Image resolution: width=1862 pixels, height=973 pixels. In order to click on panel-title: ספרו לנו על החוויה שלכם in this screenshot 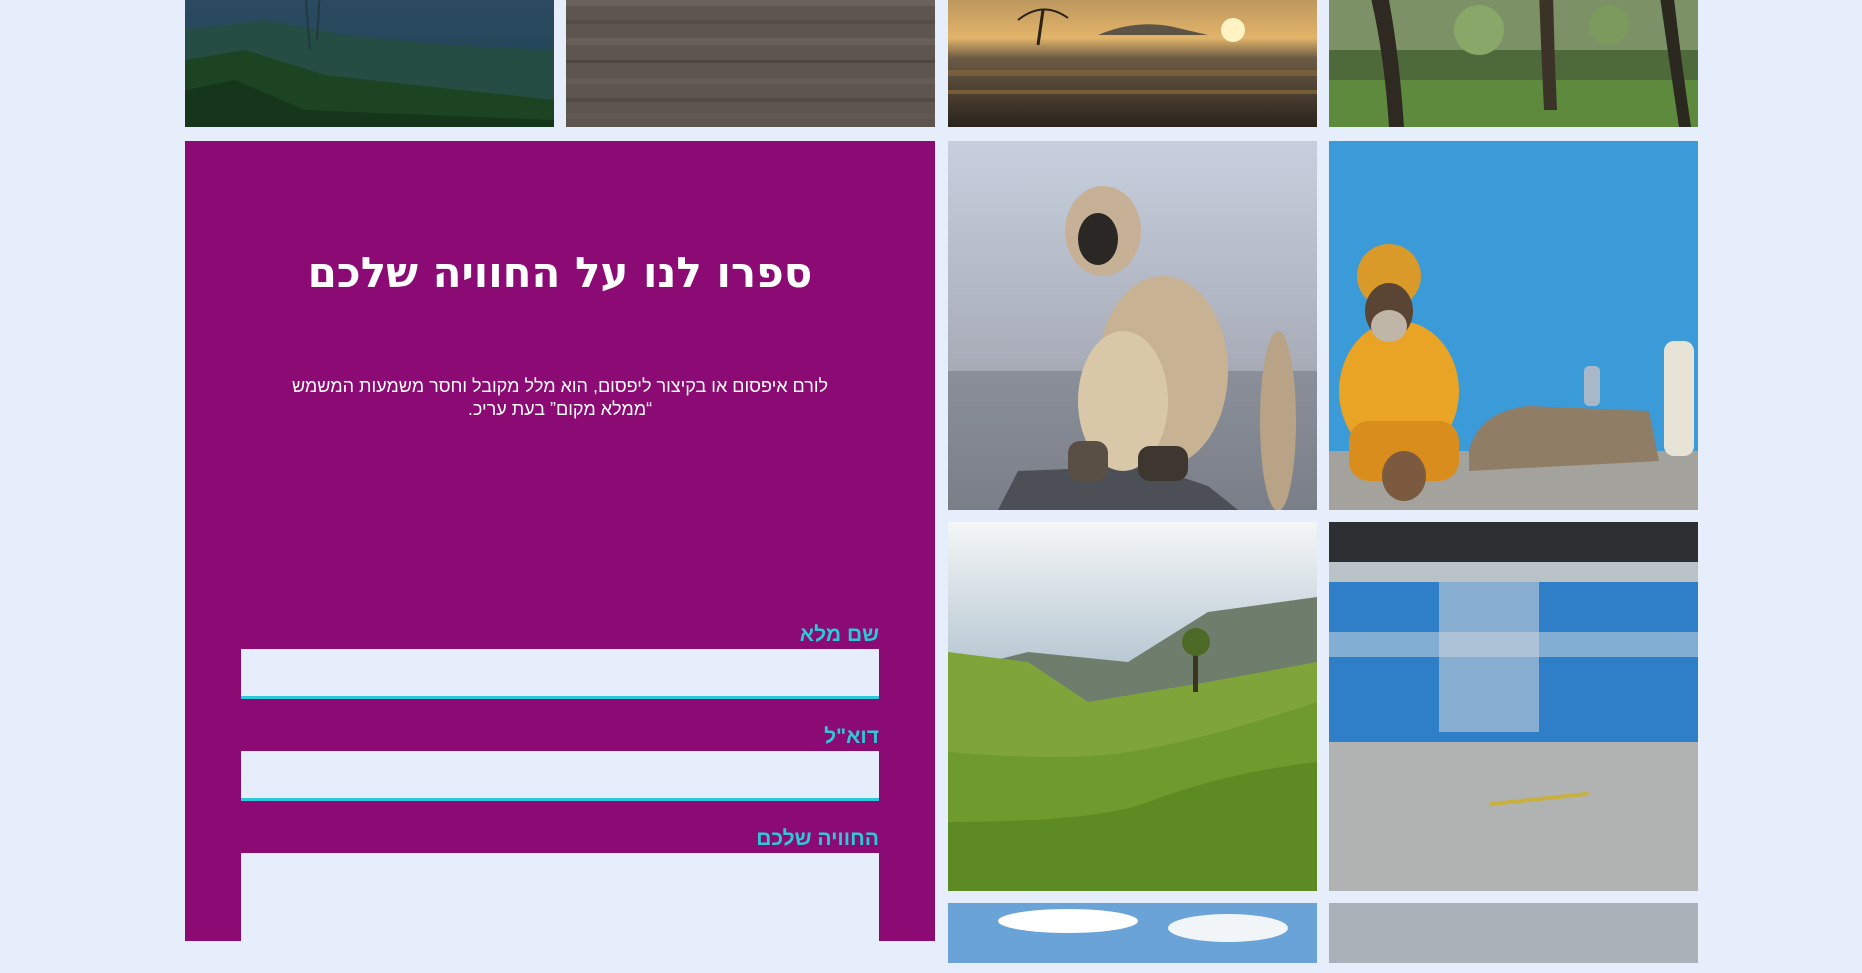, I will do `click(560, 272)`.